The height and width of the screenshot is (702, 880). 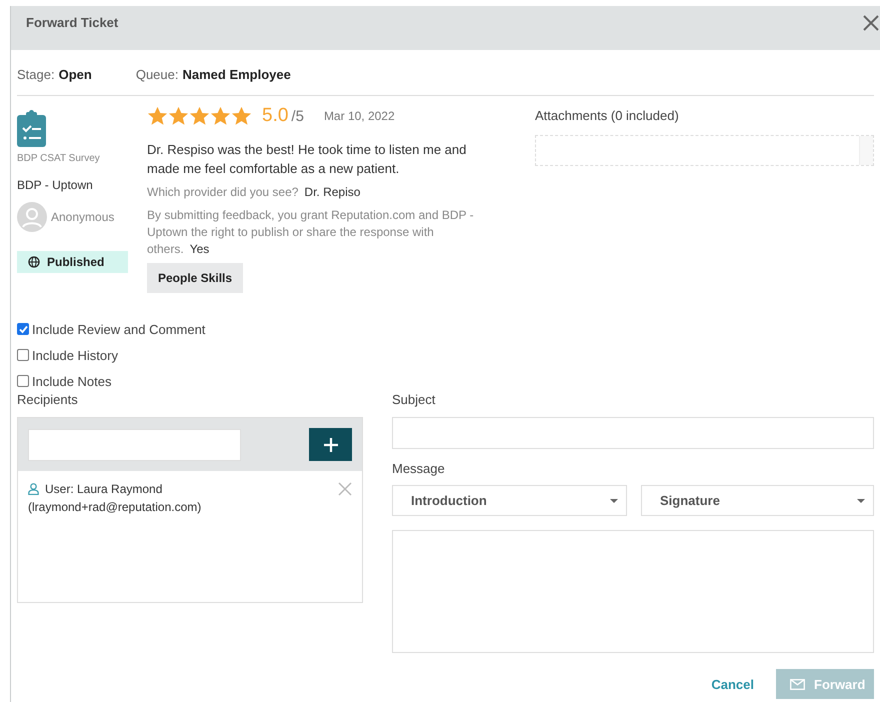 What do you see at coordinates (157, 74) in the screenshot?
I see `meta-label: Queue:` at bounding box center [157, 74].